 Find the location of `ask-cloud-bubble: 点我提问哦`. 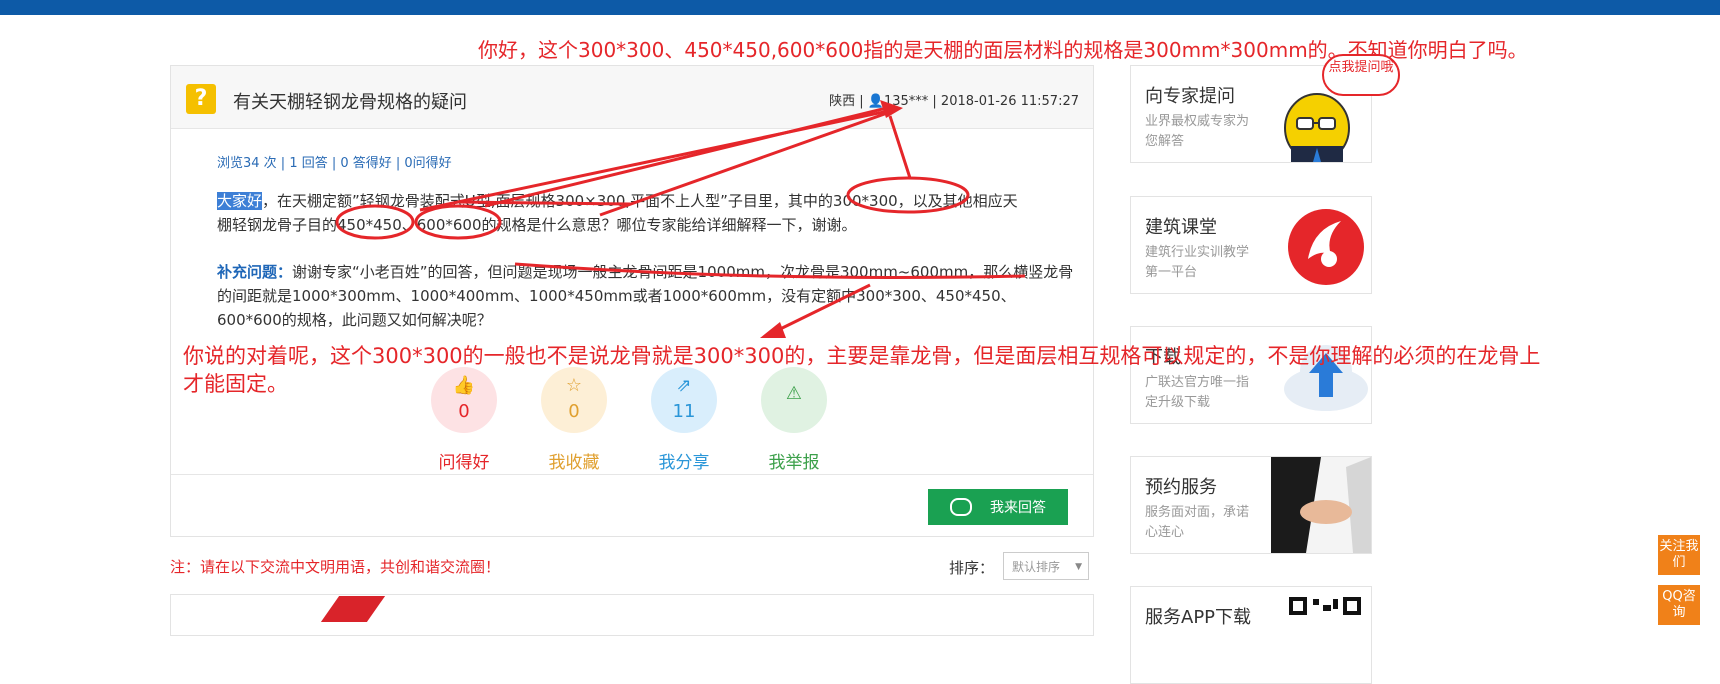

ask-cloud-bubble: 点我提问哦 is located at coordinates (1361, 75).